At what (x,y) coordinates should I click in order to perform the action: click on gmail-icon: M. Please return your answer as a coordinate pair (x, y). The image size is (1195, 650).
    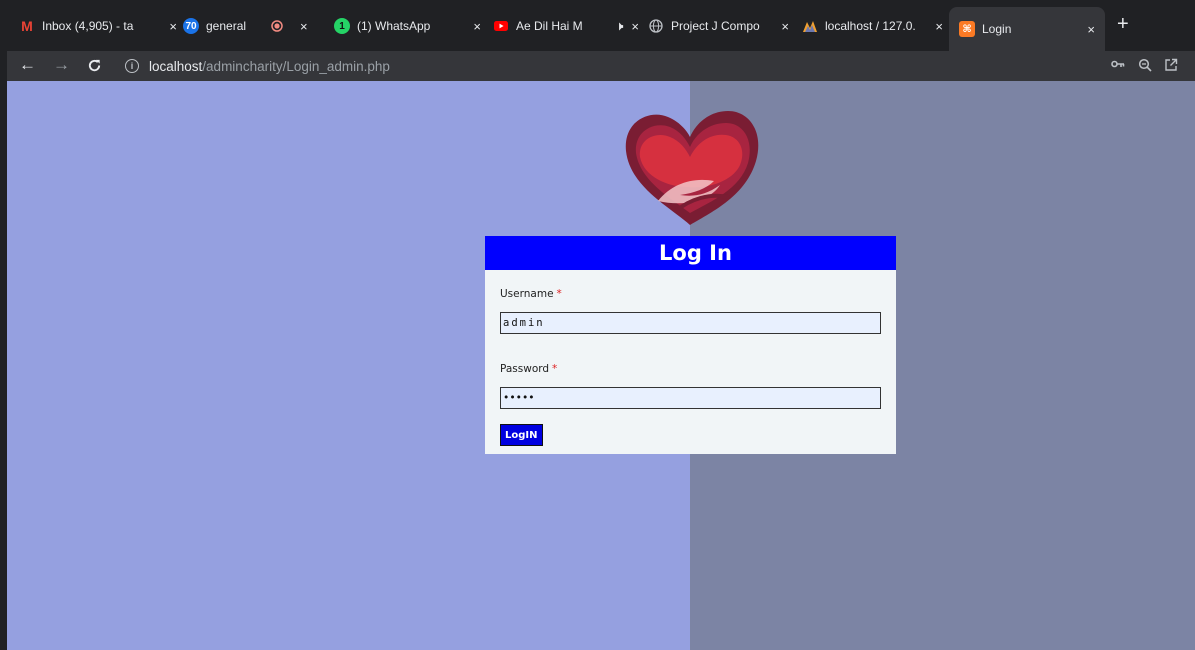
    Looking at the image, I should click on (27, 26).